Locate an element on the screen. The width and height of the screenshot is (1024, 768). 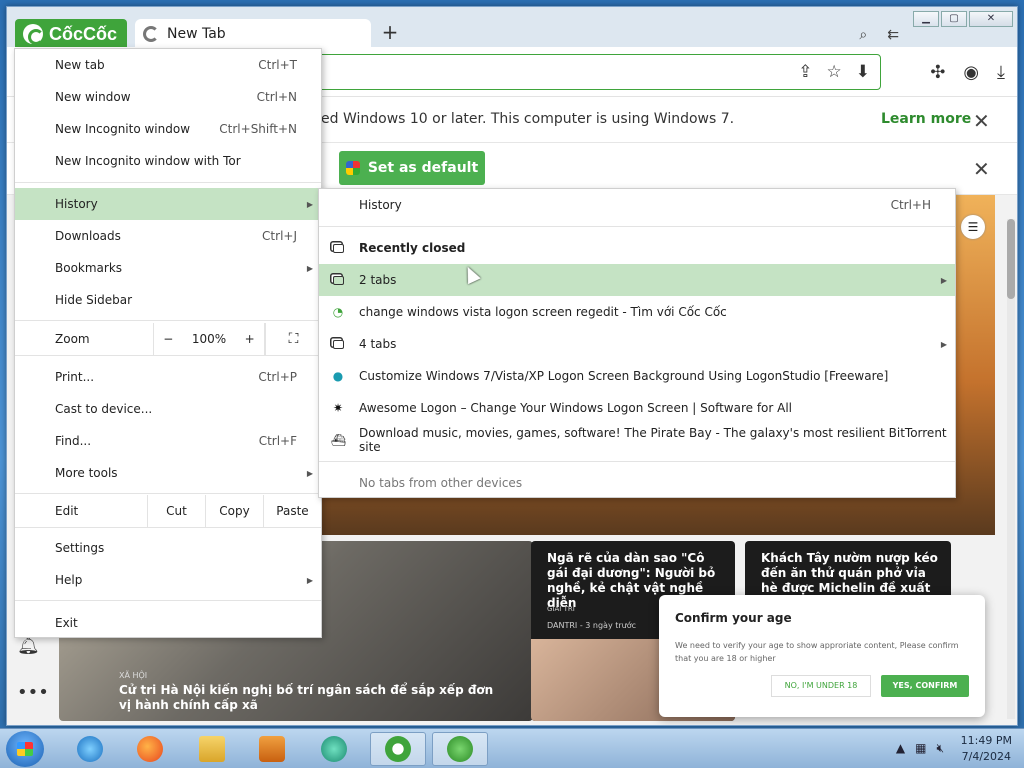
coccoc-icon: ◔ is located at coordinates (338, 312).